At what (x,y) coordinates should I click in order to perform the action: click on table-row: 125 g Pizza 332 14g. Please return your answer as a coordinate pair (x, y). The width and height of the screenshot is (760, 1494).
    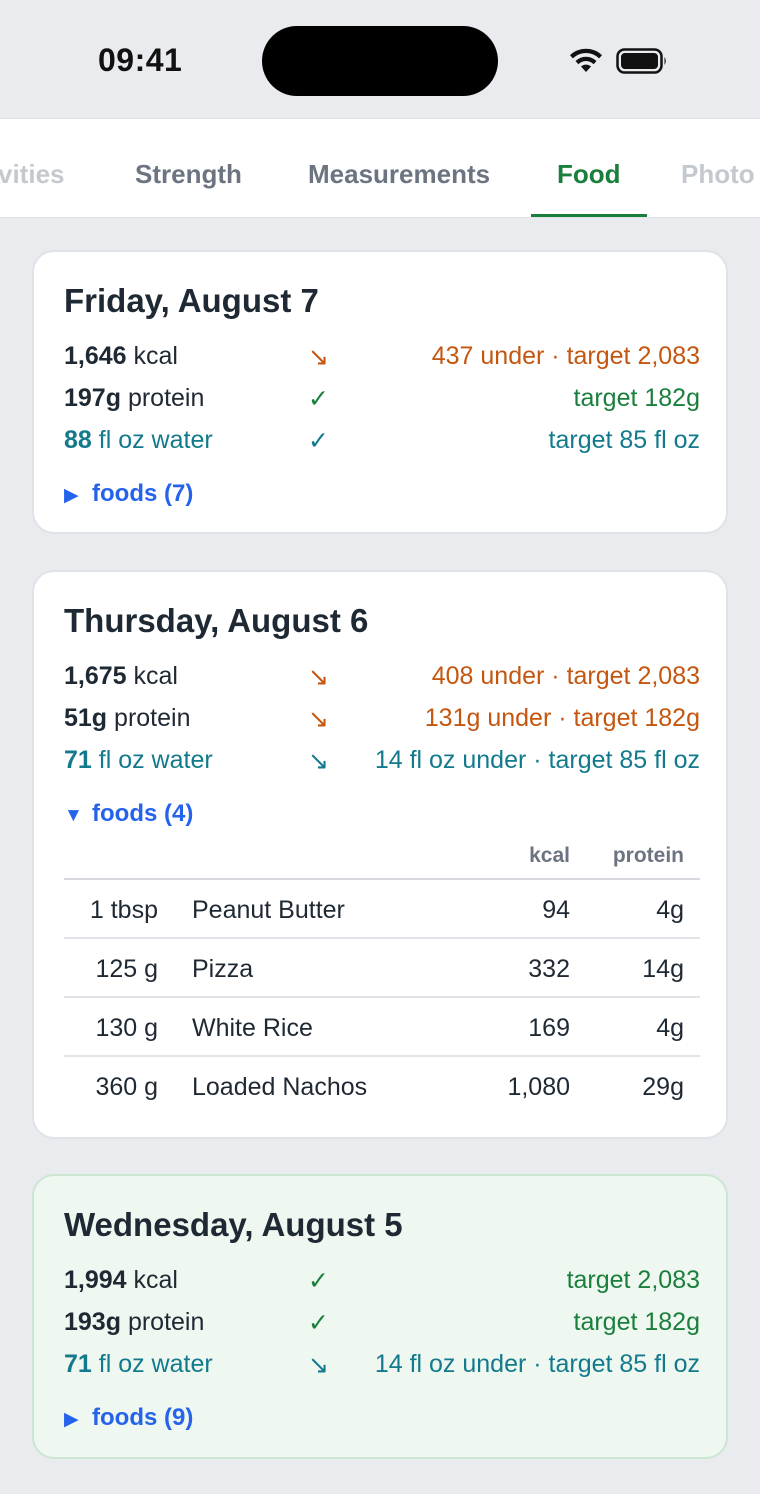
    Looking at the image, I should click on (382, 968).